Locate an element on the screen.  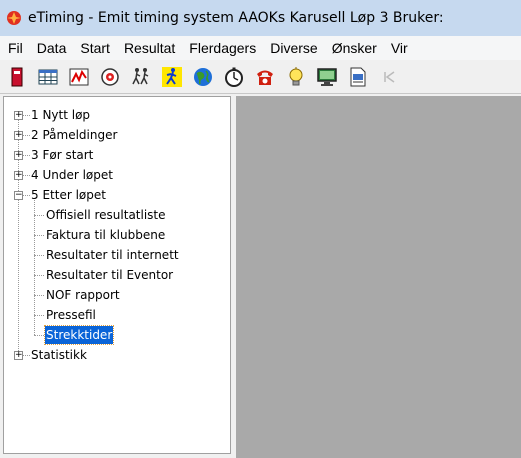
emit-icon is located at coordinates (110, 77).